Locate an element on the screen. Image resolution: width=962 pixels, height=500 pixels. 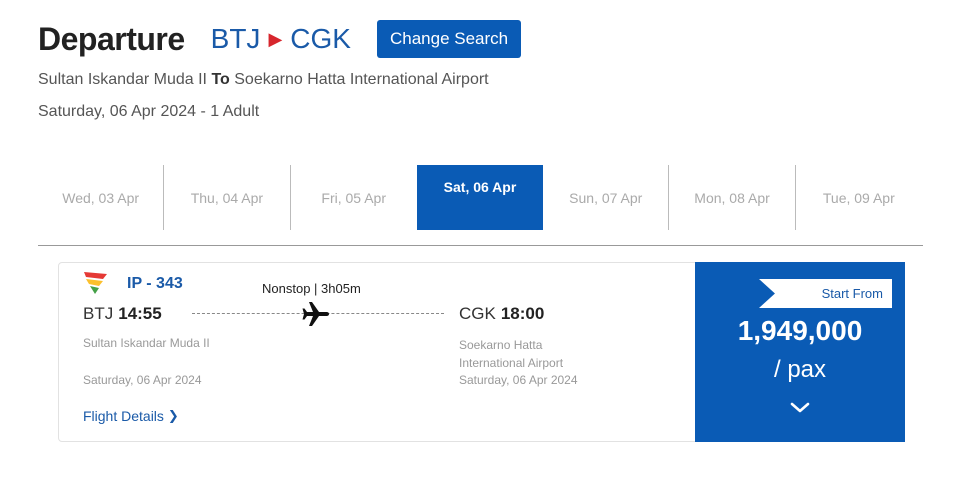
page-title: Departure is located at coordinates (111, 38).